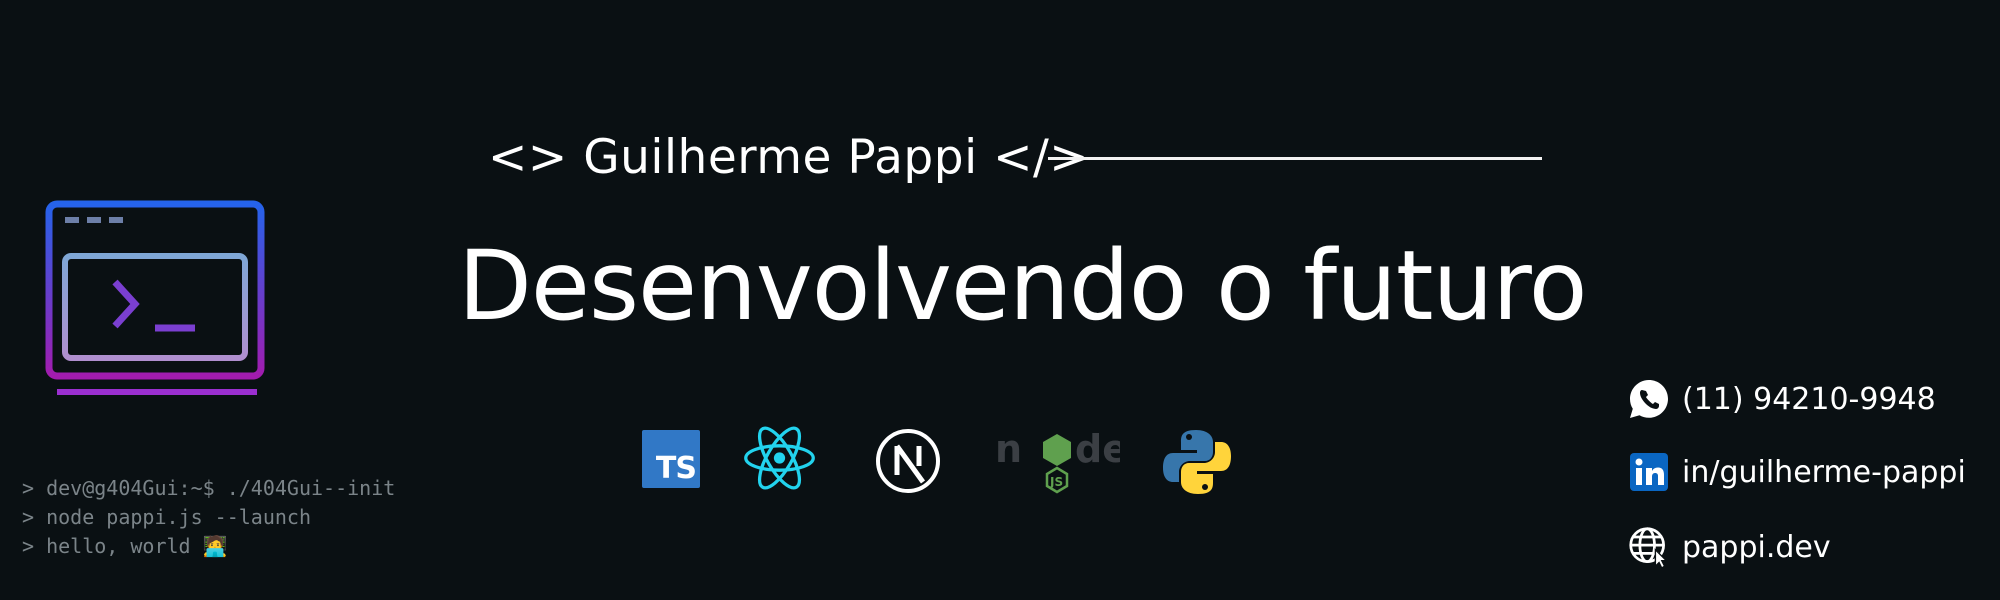  Describe the element at coordinates (1008, 449) in the screenshot. I see `node-text: n` at that location.